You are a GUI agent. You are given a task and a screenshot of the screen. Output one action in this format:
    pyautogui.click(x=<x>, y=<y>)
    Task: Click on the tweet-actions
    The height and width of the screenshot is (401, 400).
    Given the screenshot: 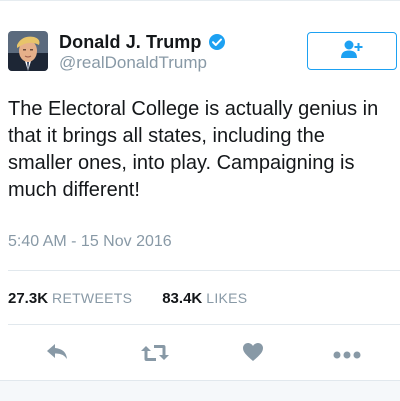 What is the action you would take?
    pyautogui.click(x=200, y=353)
    